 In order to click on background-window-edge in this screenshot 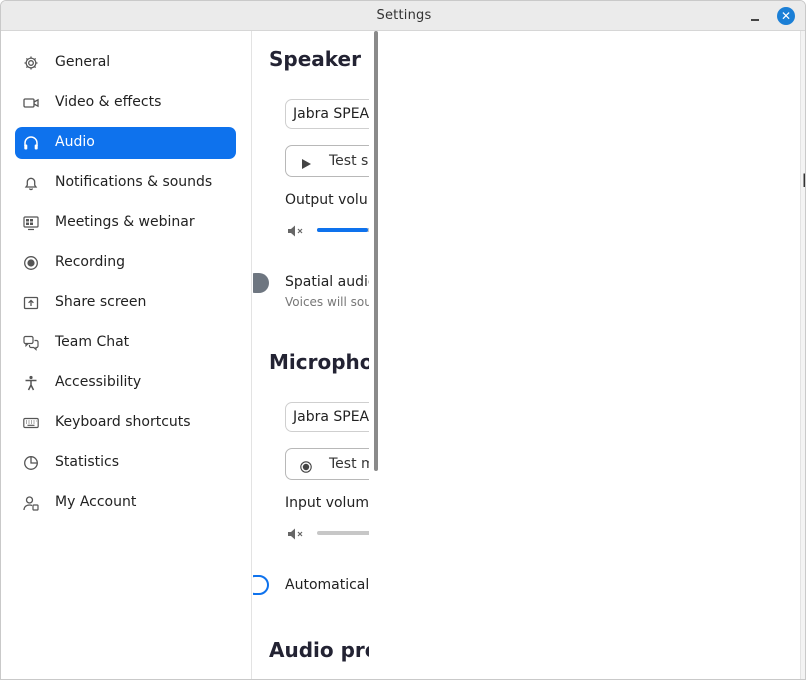, I will do `click(802, 355)`.